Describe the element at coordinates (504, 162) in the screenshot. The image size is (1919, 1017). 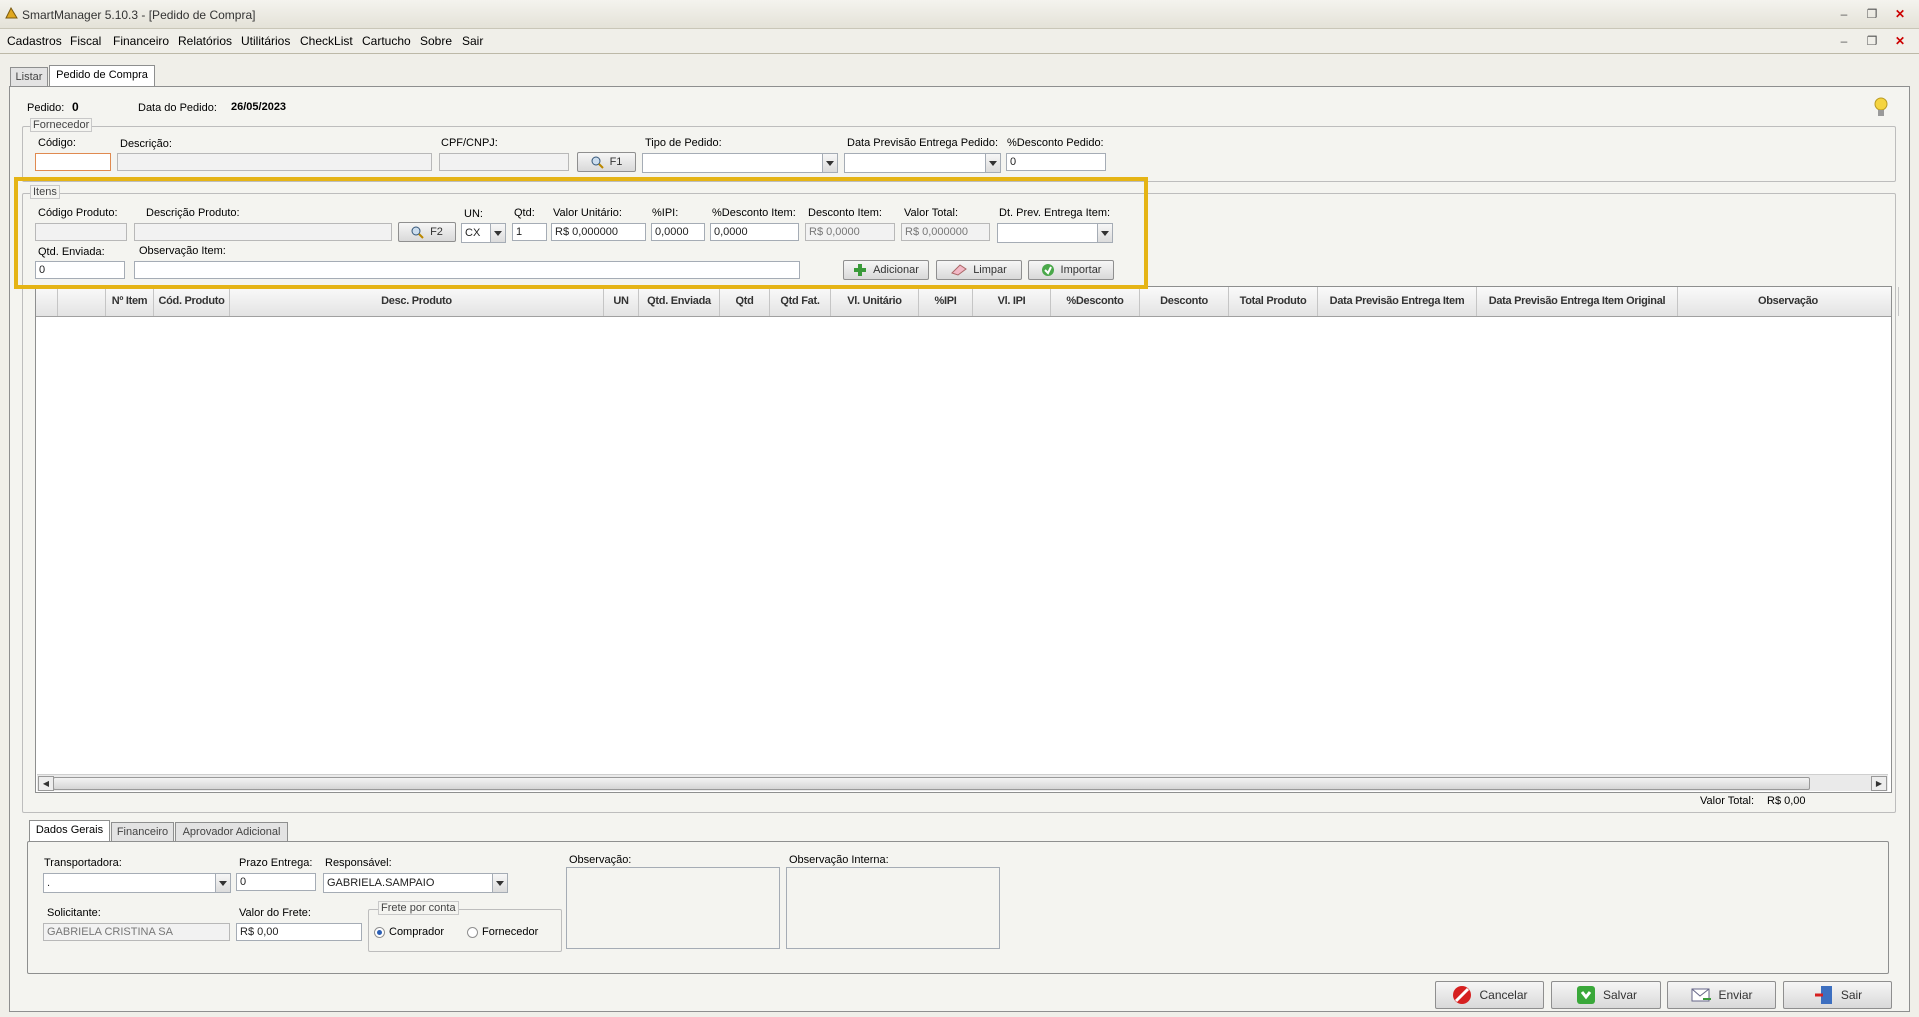
I see `cpf-cnpj-input` at that location.